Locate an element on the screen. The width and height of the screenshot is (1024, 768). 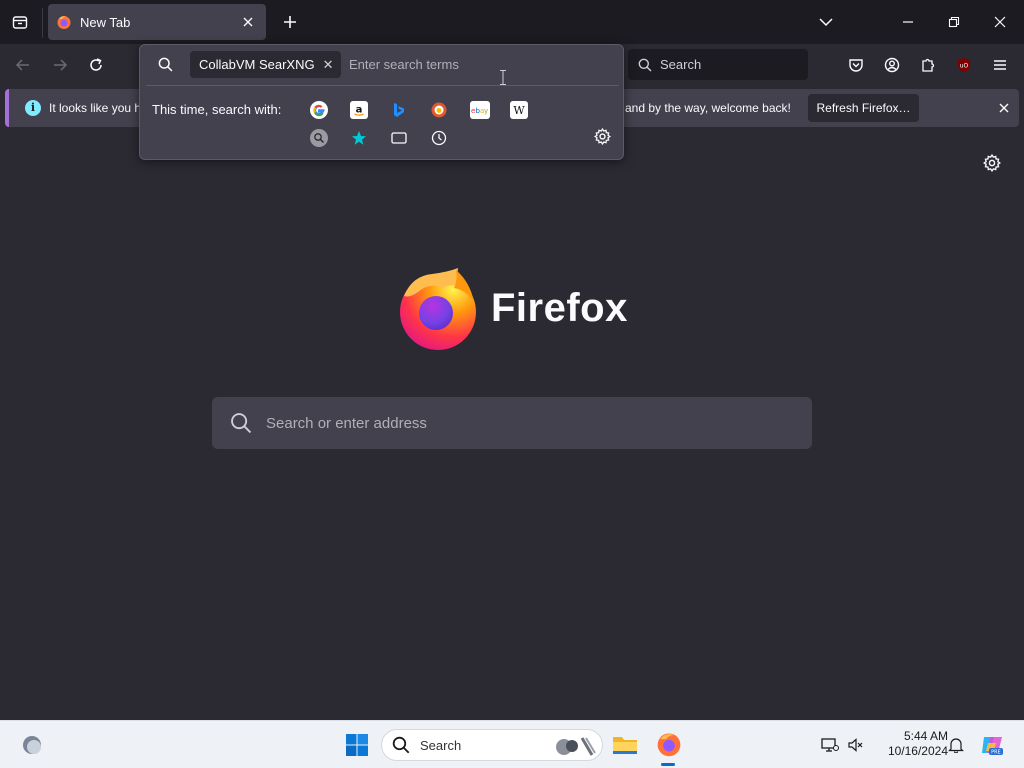
account-button is located at coordinates (892, 65).